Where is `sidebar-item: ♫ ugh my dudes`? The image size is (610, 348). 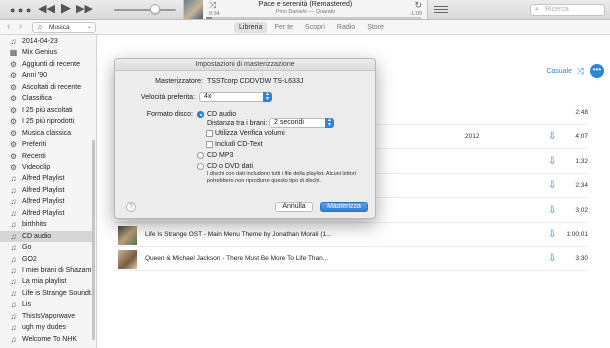 sidebar-item: ♫ ugh my dudes is located at coordinates (46, 327).